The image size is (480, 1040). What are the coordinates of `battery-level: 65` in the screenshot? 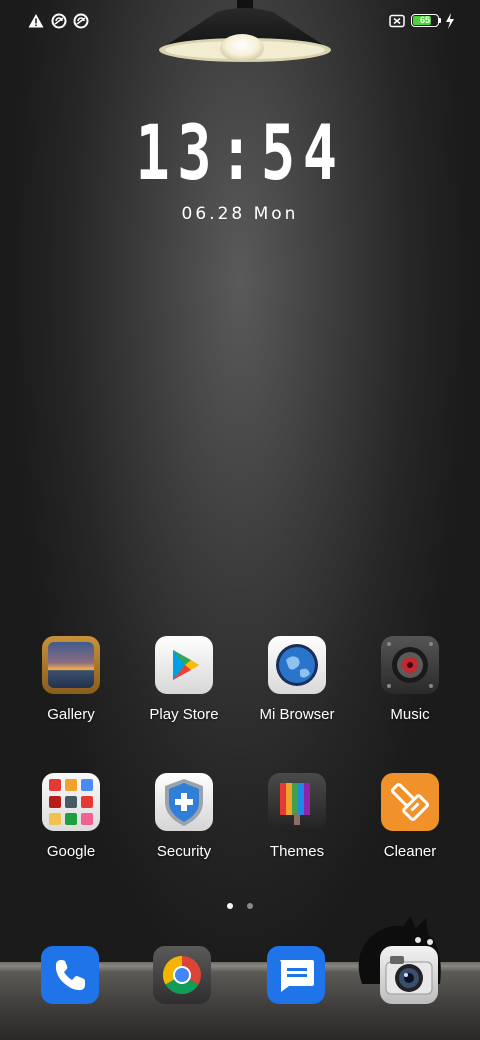 It's located at (424, 20).